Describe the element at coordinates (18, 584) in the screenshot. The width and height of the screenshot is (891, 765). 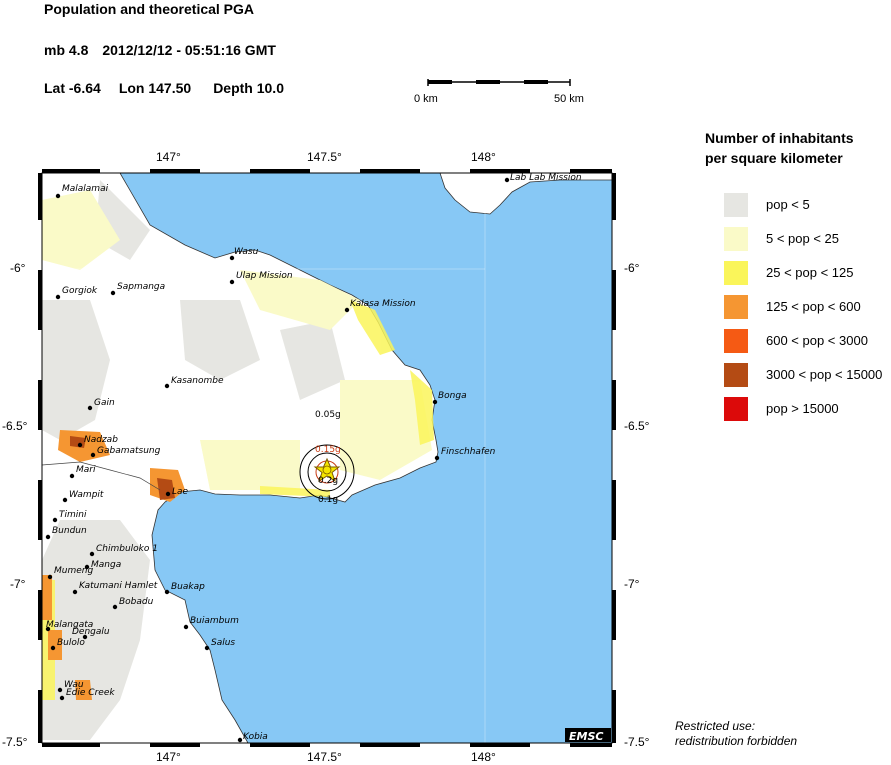
I see `lat-tick-left: -7°` at that location.